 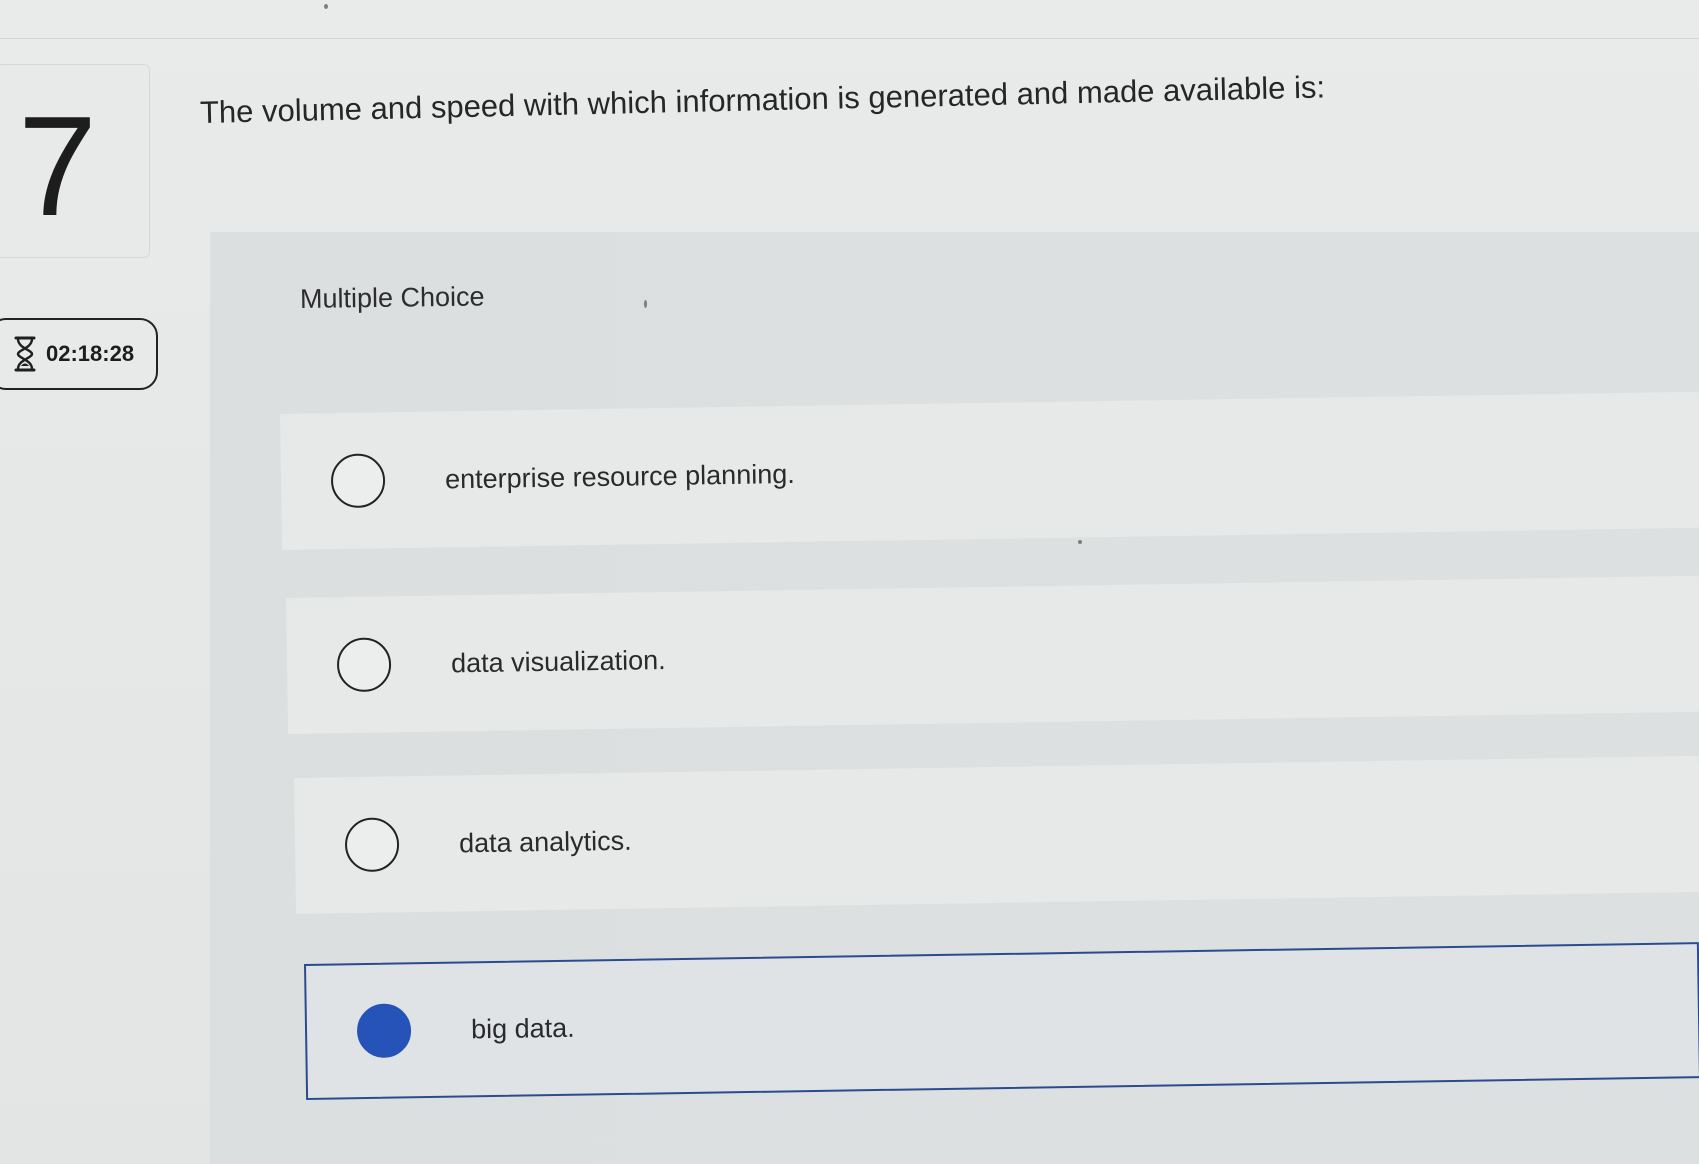 I want to click on timer-value: 02:18:28, so click(x=90, y=353).